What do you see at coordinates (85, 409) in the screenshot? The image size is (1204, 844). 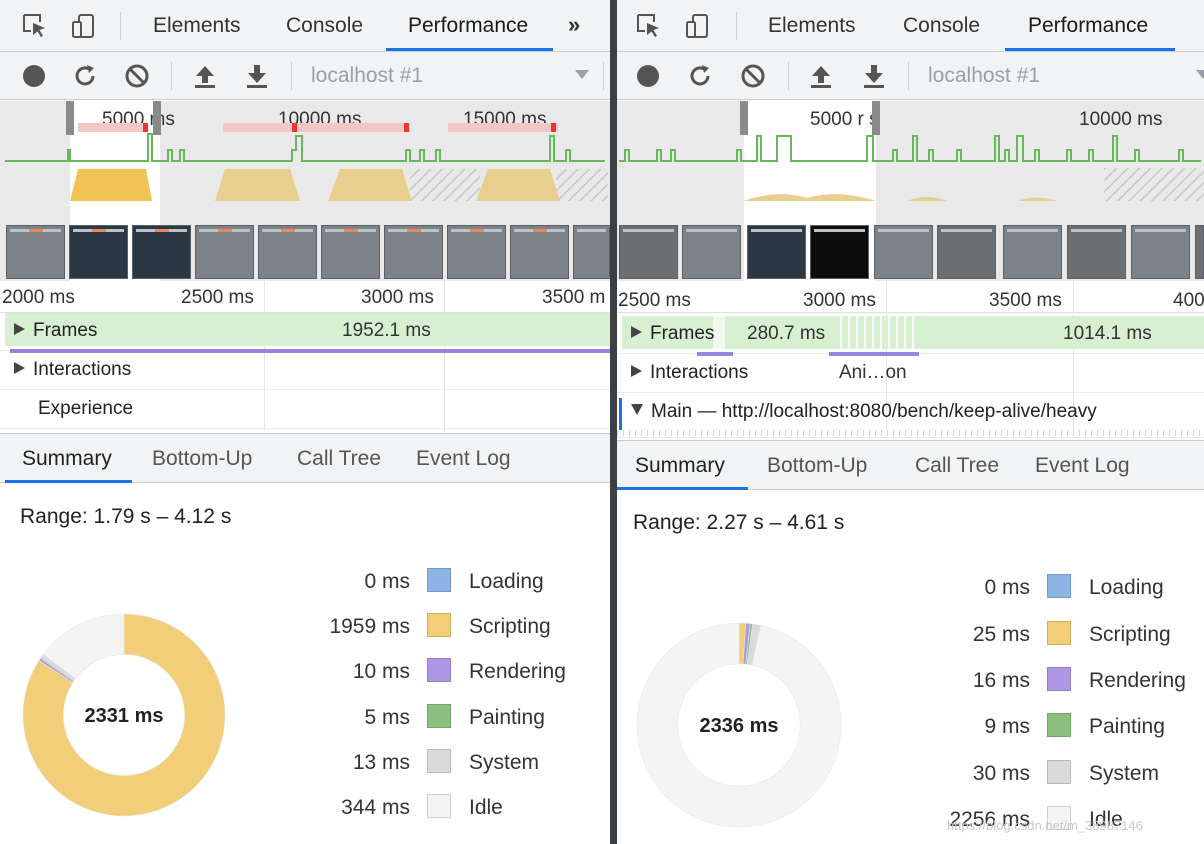 I see `experience-track-label: Experience` at bounding box center [85, 409].